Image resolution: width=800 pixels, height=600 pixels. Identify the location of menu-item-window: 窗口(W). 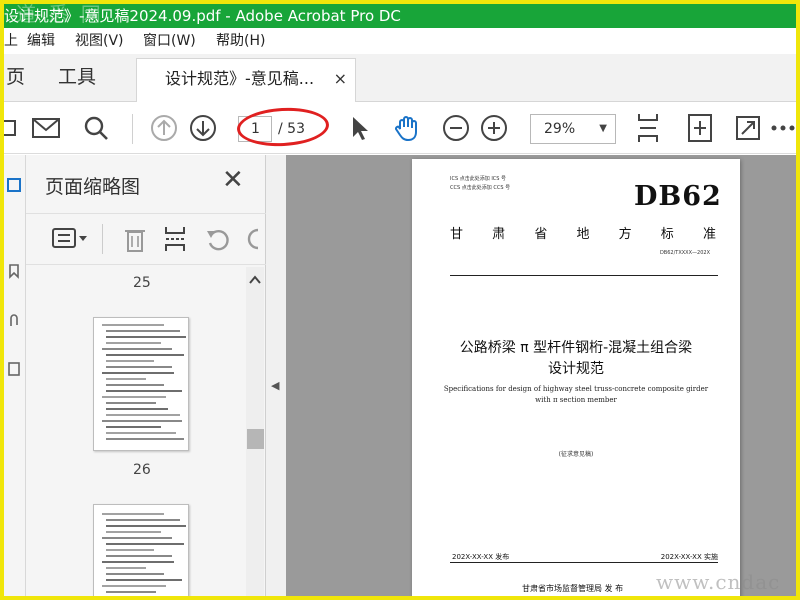
(169, 41).